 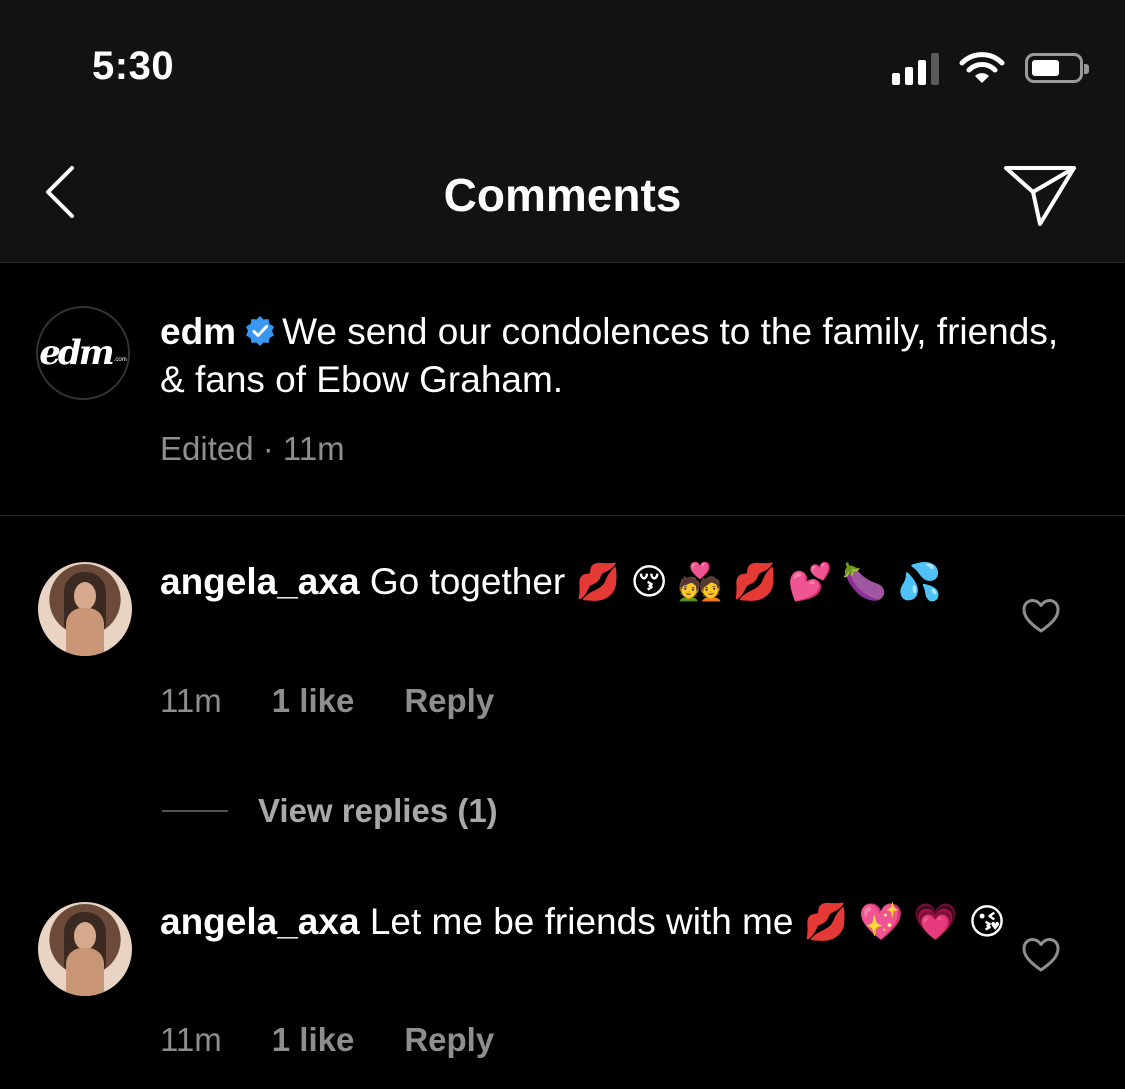 What do you see at coordinates (207, 448) in the screenshot?
I see `edited-label: Edited` at bounding box center [207, 448].